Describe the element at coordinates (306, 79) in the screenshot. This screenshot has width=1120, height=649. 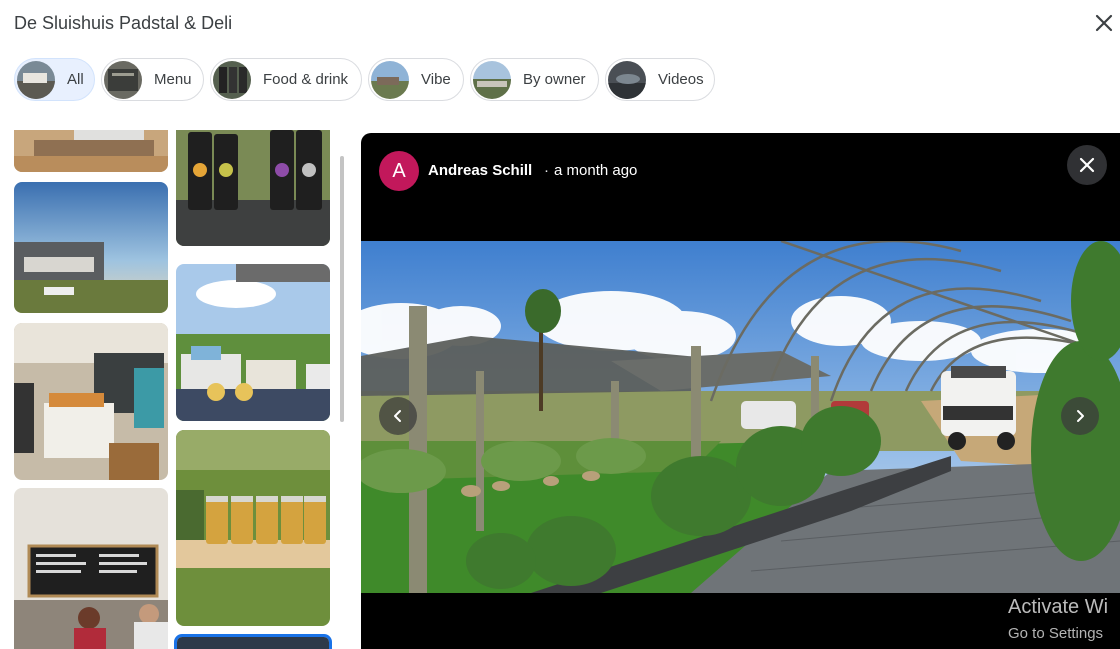
I see `chip-label: Food & drink` at that location.